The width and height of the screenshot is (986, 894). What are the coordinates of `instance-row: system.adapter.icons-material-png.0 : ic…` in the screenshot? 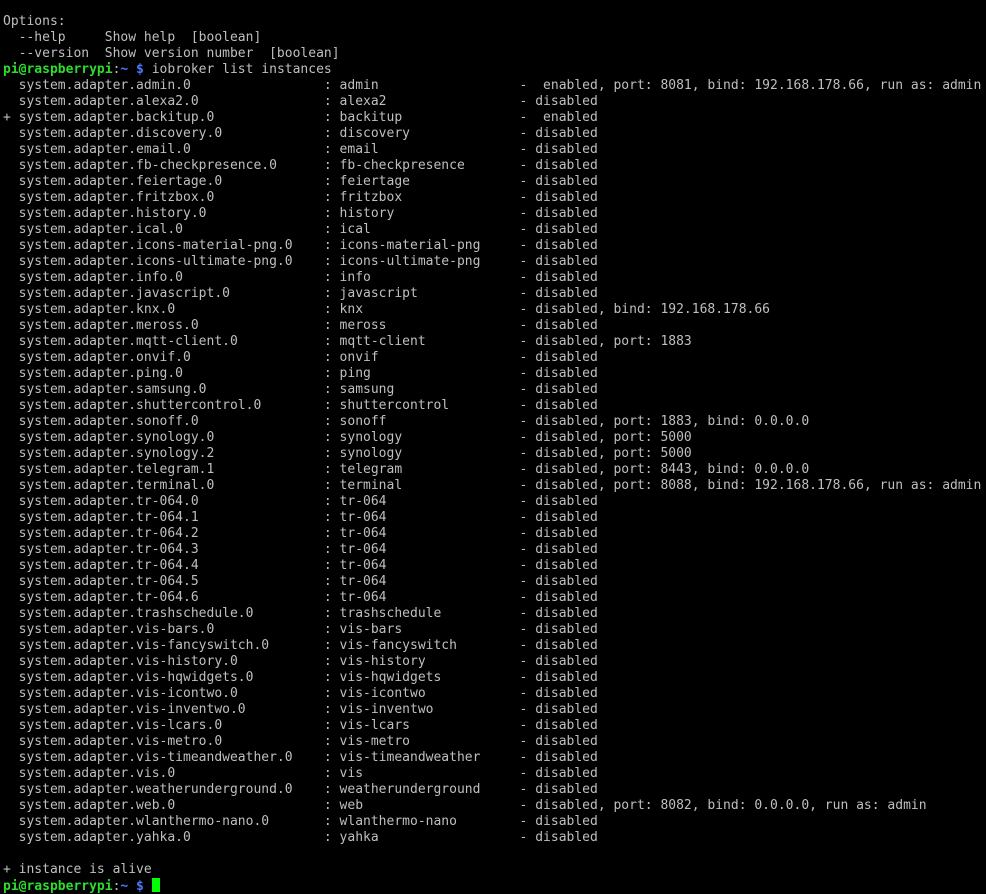 It's located at (300, 245).